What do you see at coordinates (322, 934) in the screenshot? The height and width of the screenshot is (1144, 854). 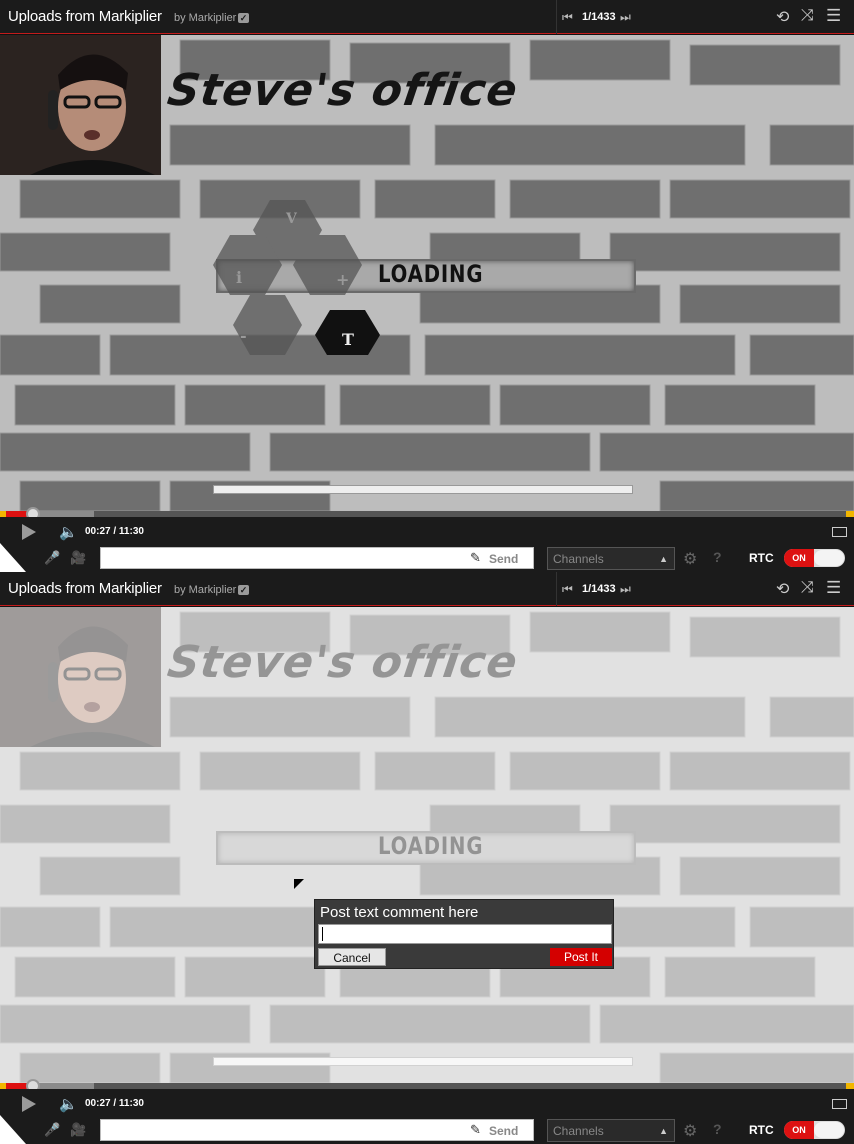 I see `text-caret` at bounding box center [322, 934].